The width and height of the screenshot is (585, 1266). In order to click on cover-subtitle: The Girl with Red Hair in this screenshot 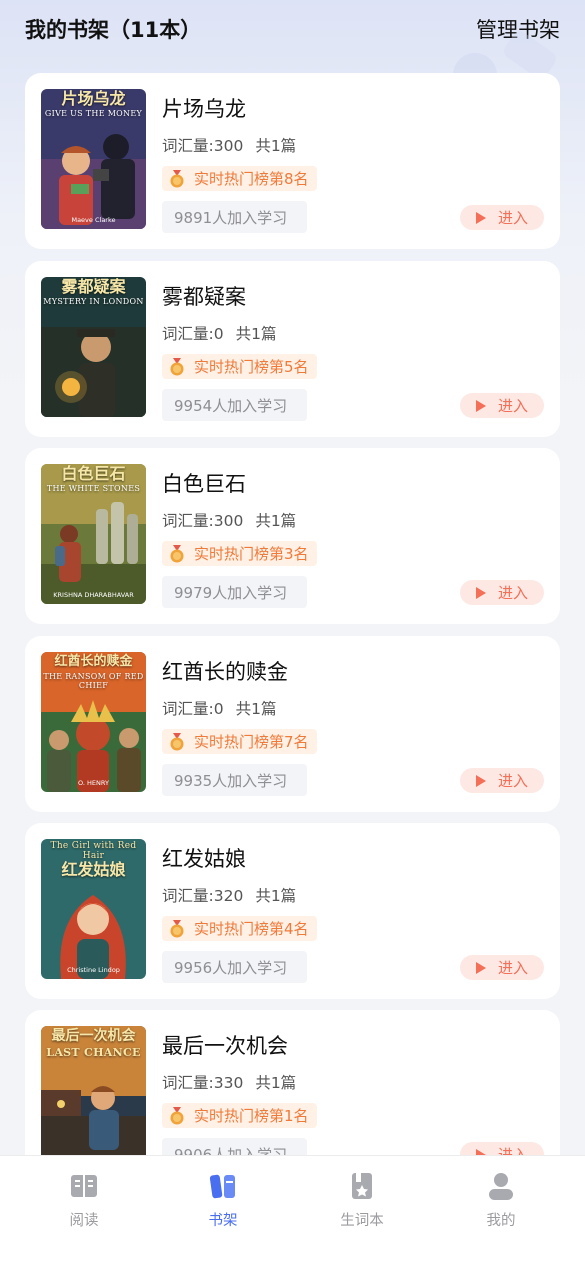, I will do `click(93, 851)`.